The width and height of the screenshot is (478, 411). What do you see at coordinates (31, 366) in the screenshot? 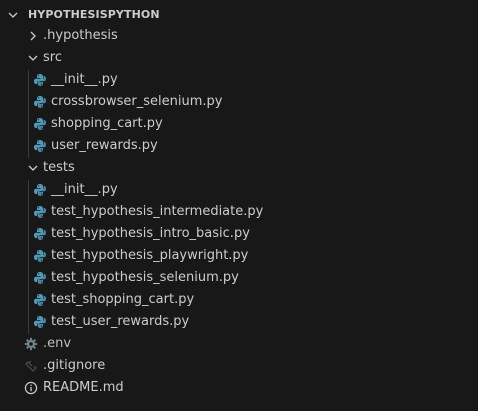
I see `git-icon` at bounding box center [31, 366].